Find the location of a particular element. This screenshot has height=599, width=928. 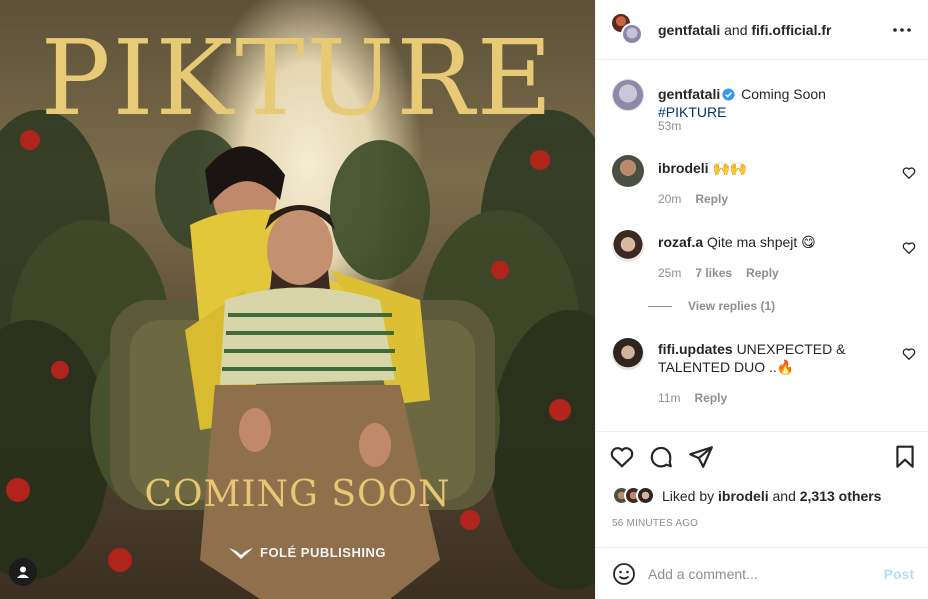

more-options-button is located at coordinates (902, 30).